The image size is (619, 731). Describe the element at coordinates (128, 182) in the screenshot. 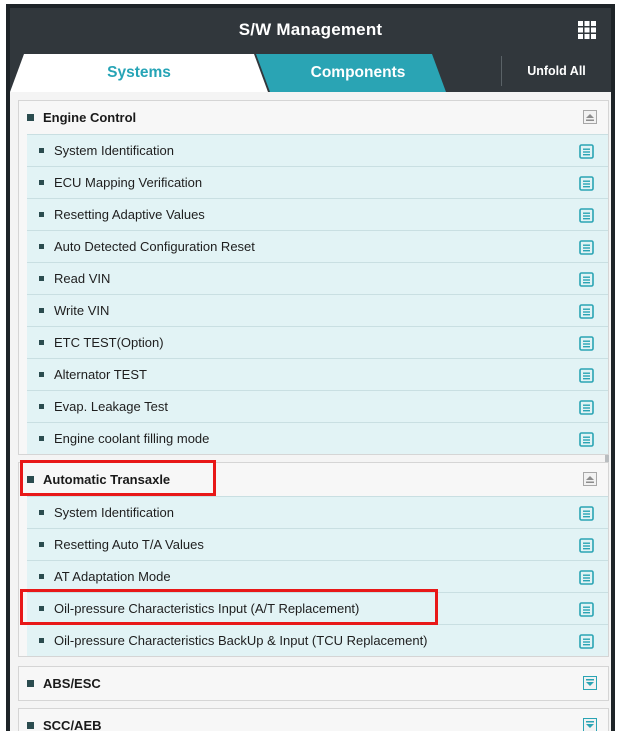

I see `item-label: ECU Mapping Verification` at that location.